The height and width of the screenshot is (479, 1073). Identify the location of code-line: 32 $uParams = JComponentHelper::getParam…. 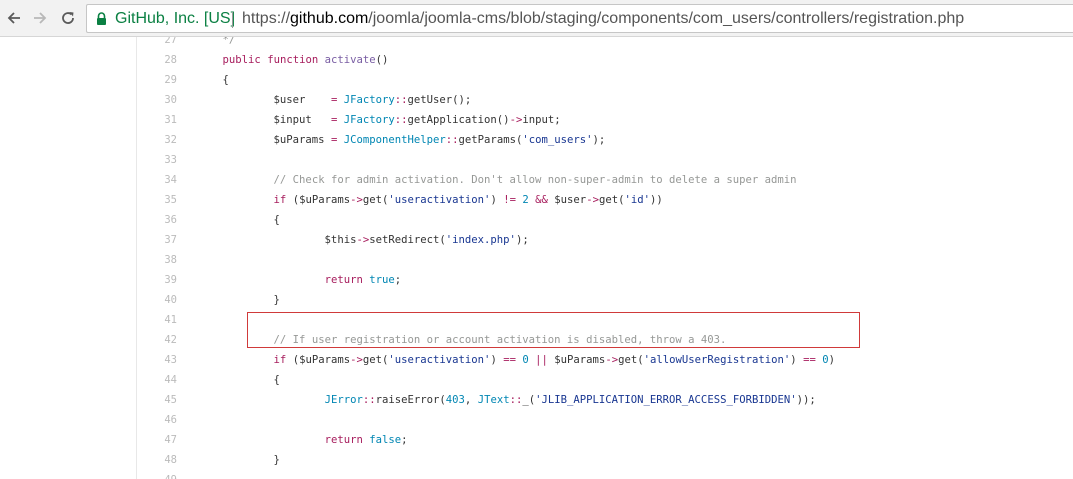
(605, 140).